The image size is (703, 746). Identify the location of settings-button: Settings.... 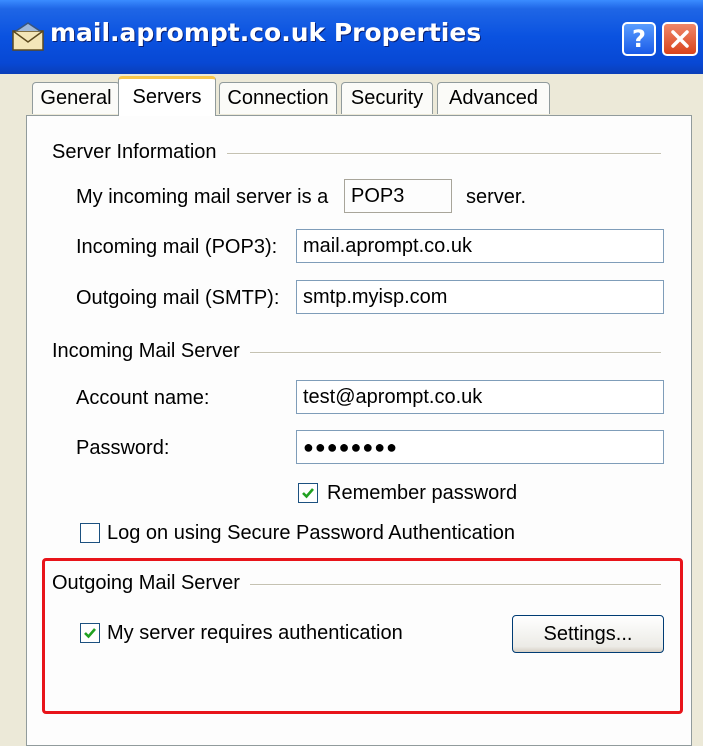
(588, 634).